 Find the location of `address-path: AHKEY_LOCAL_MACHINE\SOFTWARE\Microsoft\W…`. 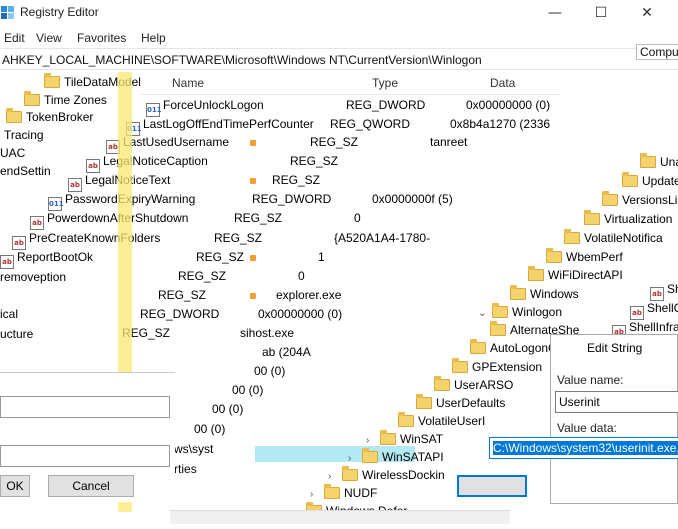

address-path: AHKEY_LOCAL_MACHINE\SOFTWARE\Microsoft\W… is located at coordinates (242, 60).